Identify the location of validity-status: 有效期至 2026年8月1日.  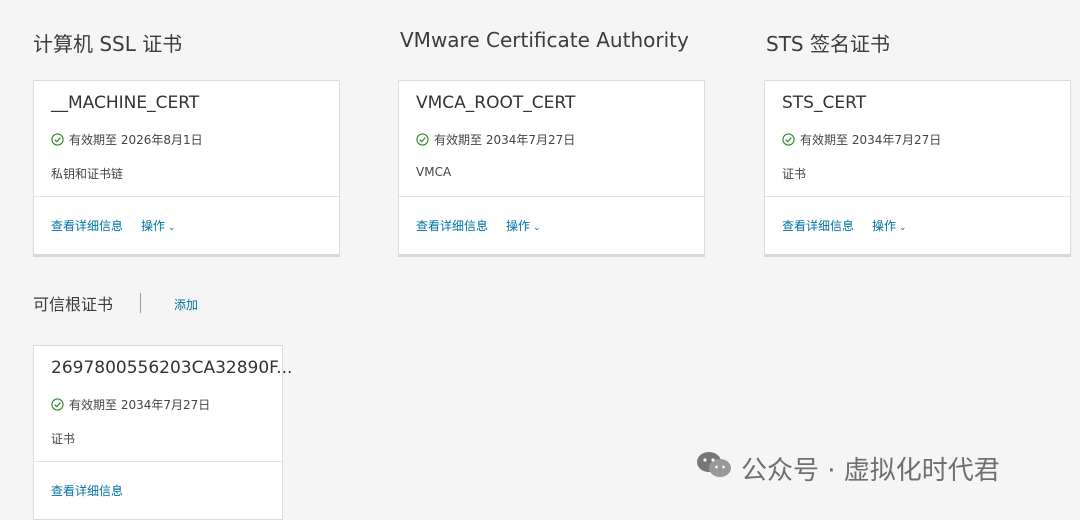
(127, 139).